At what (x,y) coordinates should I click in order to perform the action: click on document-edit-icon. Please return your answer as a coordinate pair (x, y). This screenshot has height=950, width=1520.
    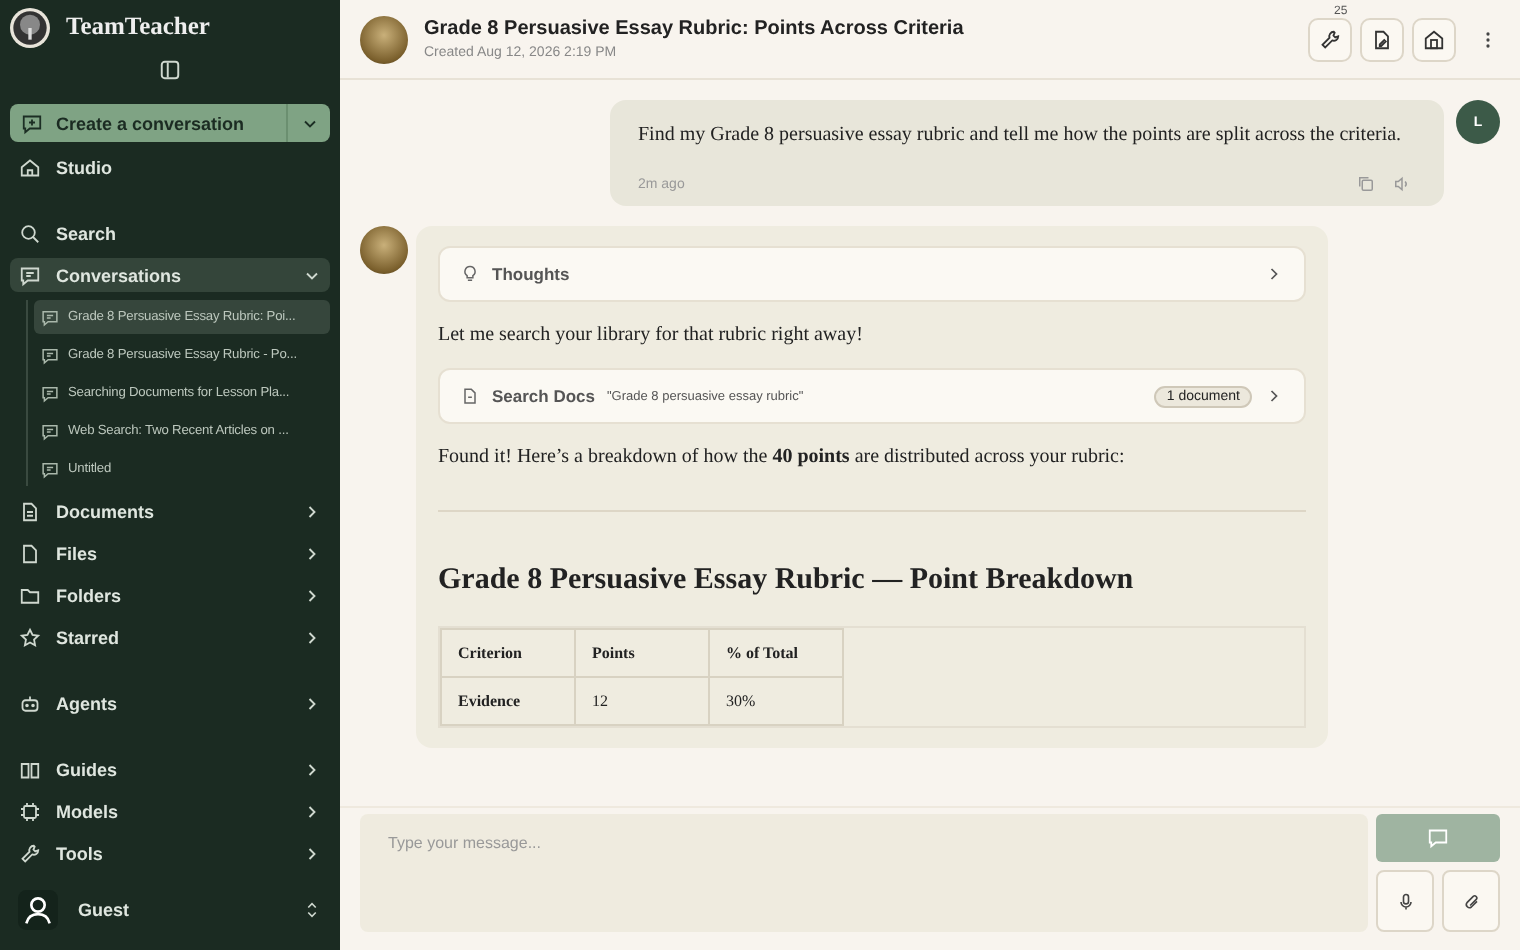
    Looking at the image, I should click on (1382, 39).